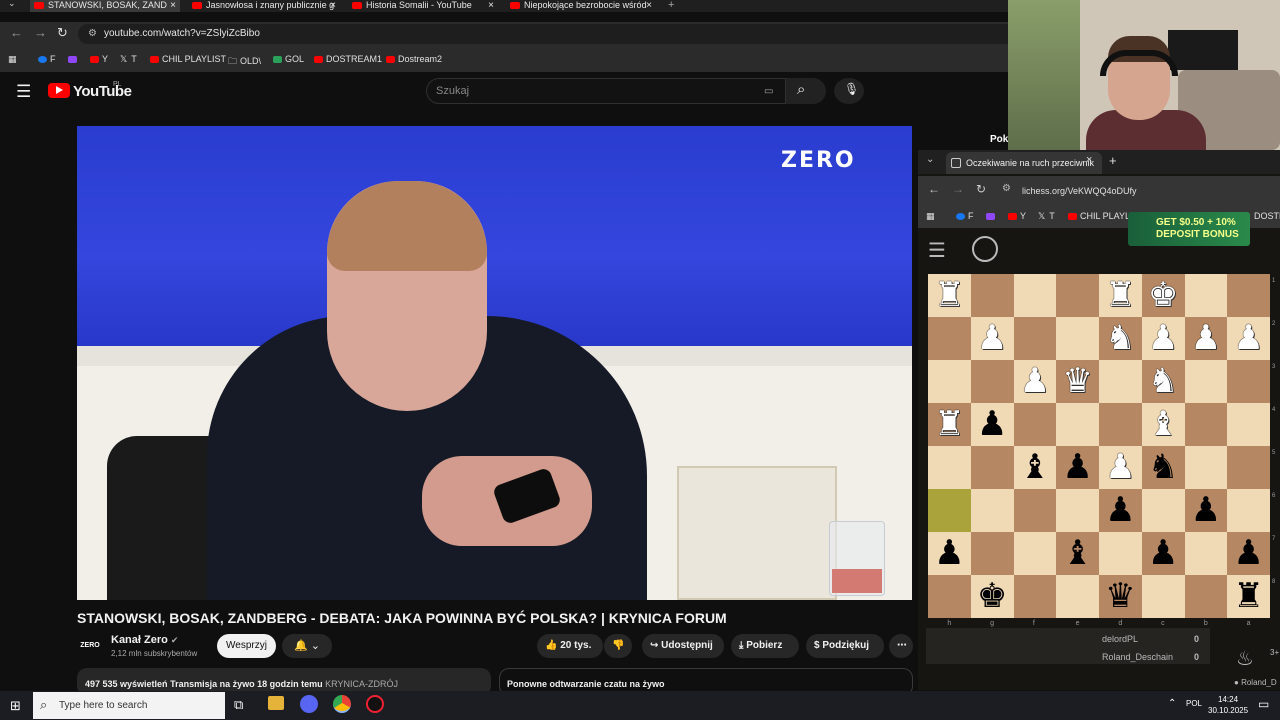 This screenshot has height=720, width=1280. What do you see at coordinates (1194, 703) in the screenshot?
I see `language-indicator: POL` at bounding box center [1194, 703].